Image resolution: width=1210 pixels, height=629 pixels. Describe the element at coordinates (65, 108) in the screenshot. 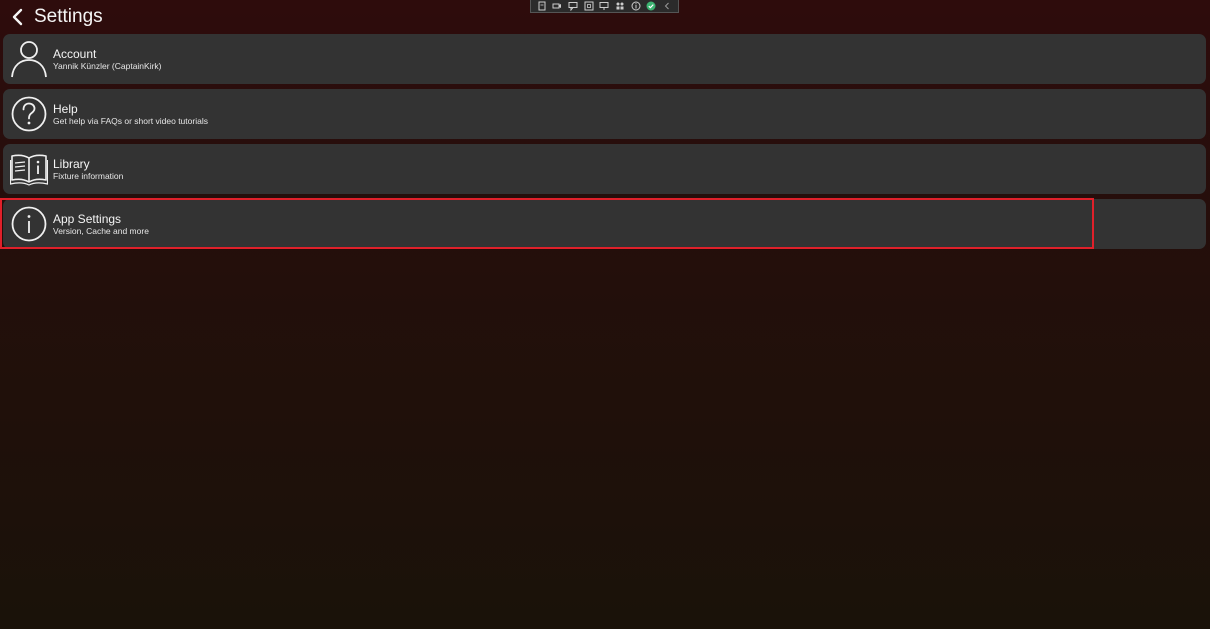

I see `help-title: Help` at that location.